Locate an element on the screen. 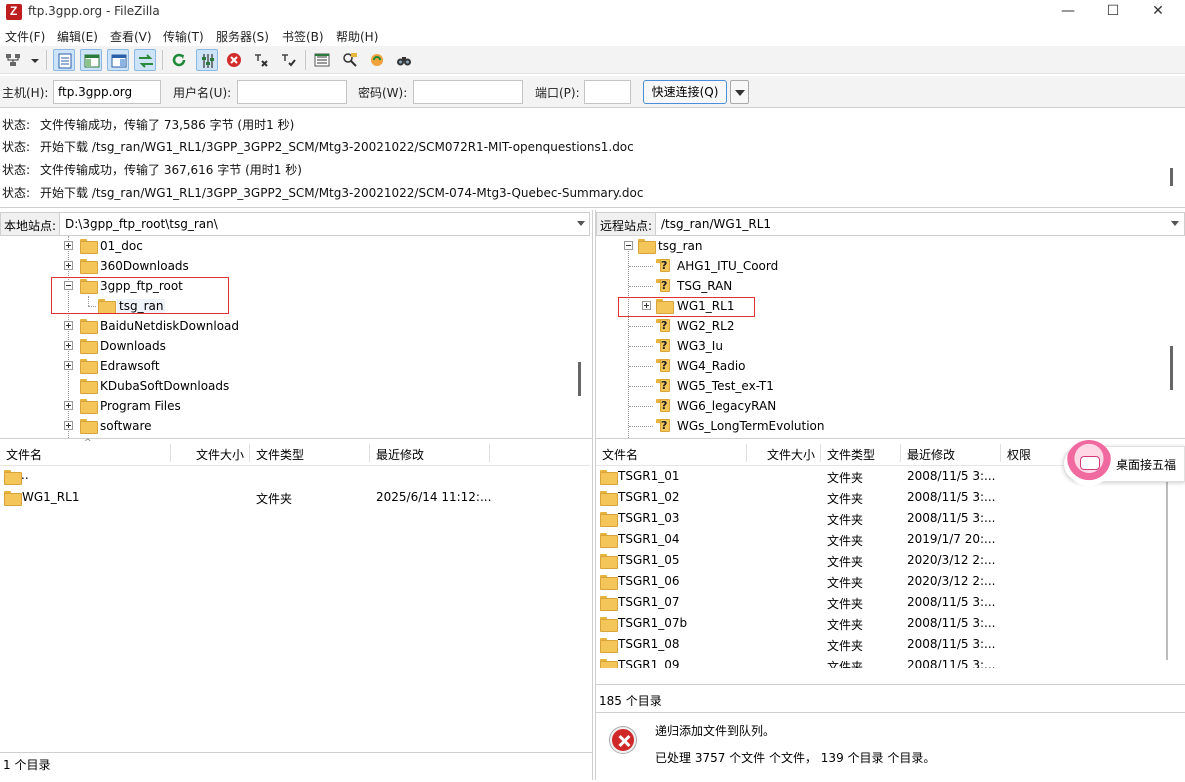  tree-node: software is located at coordinates (295, 426).